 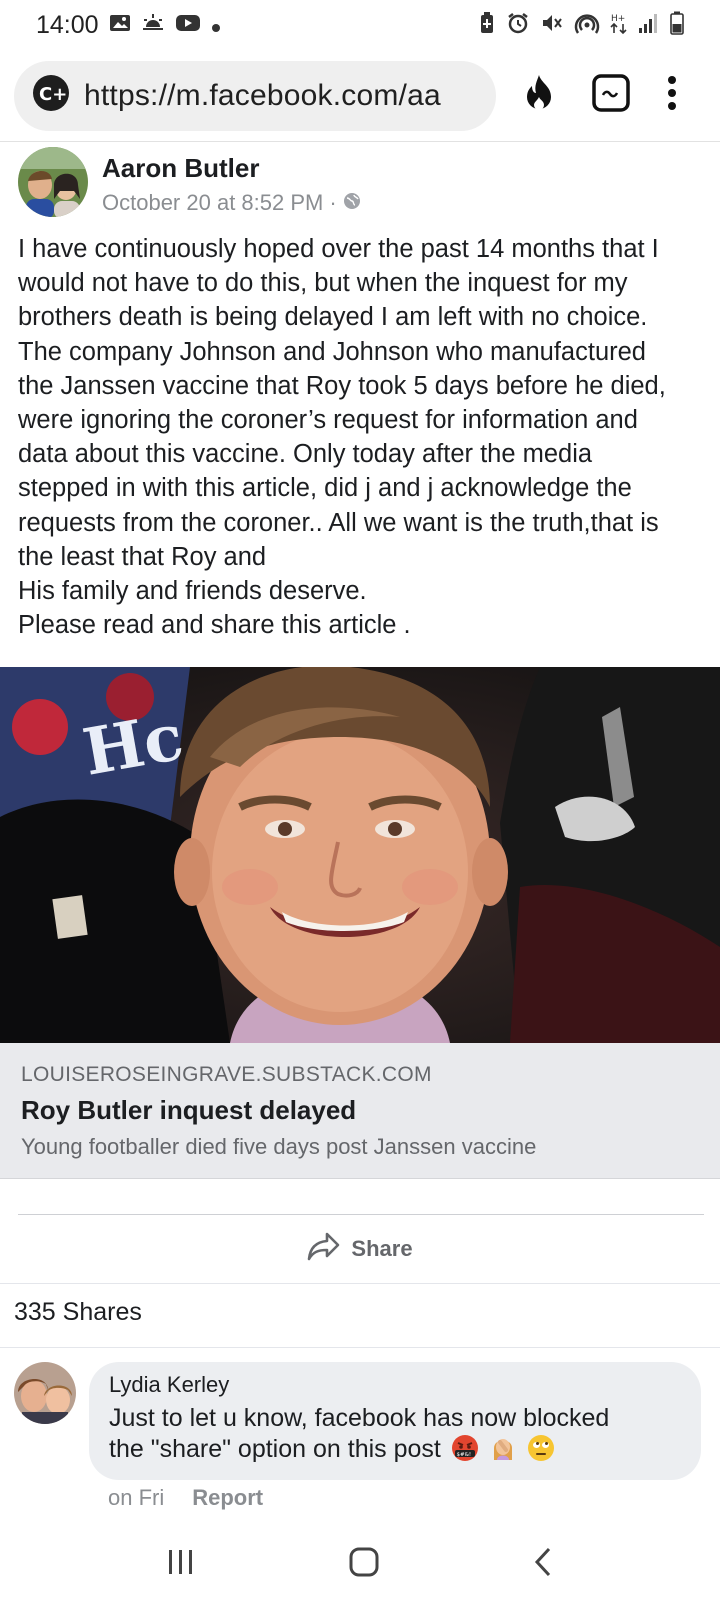 I want to click on post-header: Aaron Butler October 20 at 8:52 PM ·, so click(x=189, y=182).